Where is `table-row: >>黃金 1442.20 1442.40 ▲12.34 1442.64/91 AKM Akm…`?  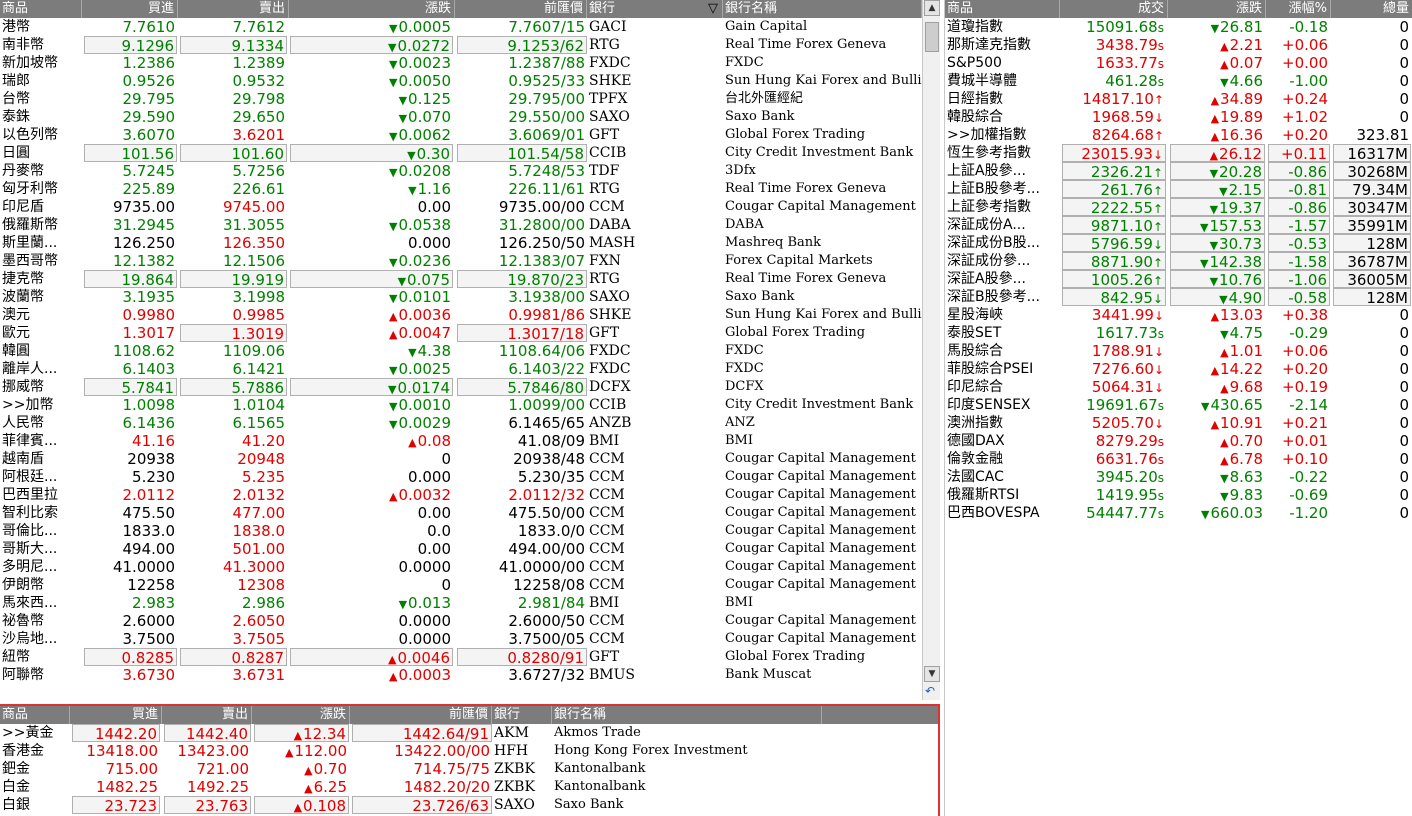
table-row: >>黃金 1442.20 1442.40 ▲12.34 1442.64/91 AKM Akm… is located at coordinates (469, 733).